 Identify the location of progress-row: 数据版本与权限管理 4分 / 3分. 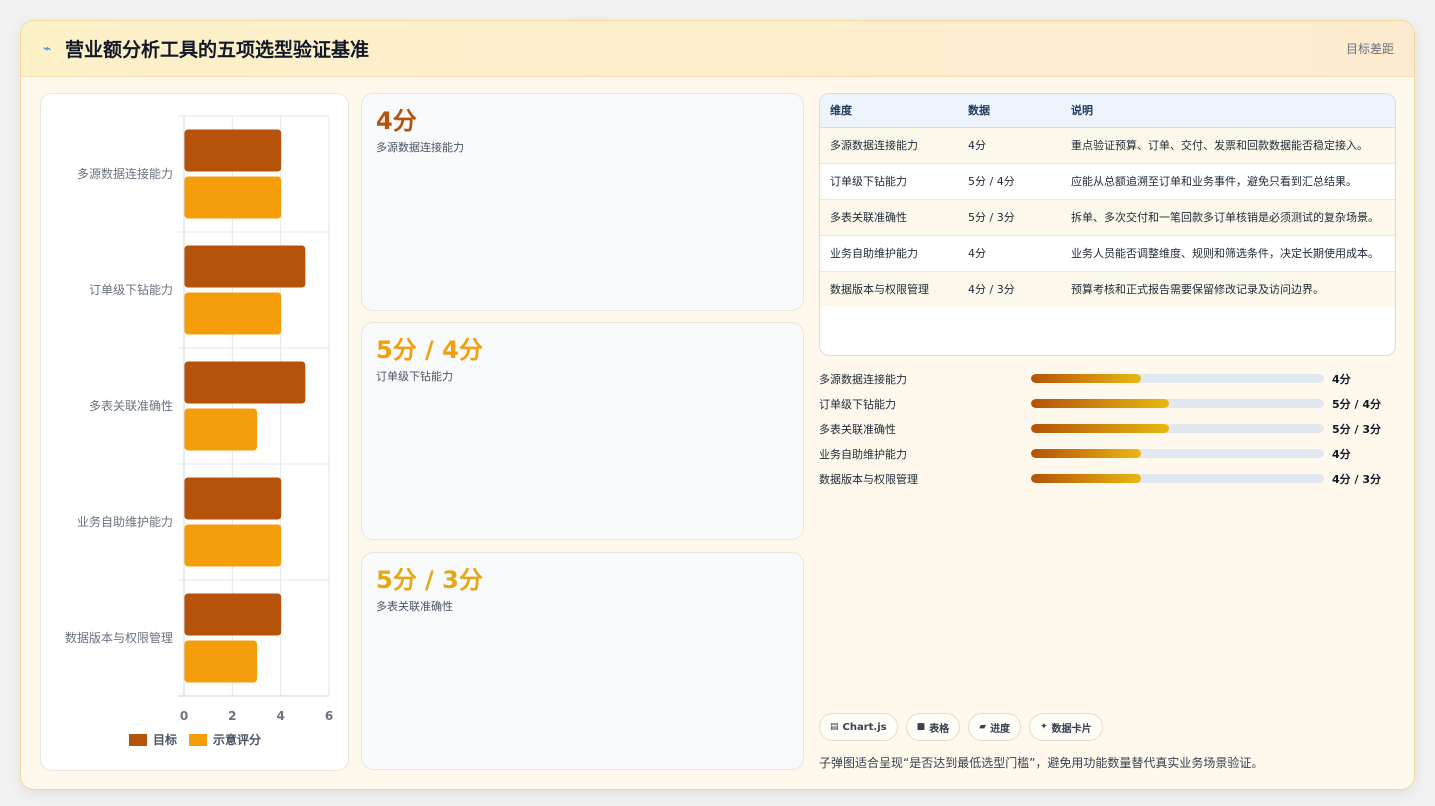
(1107, 478).